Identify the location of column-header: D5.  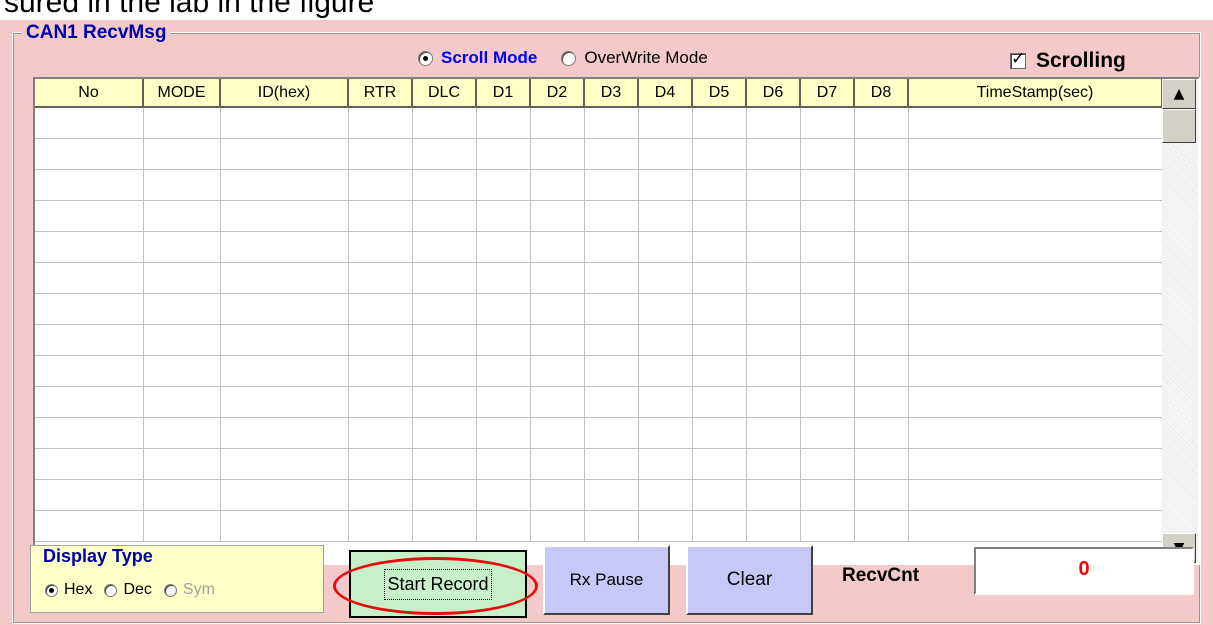
(719, 93).